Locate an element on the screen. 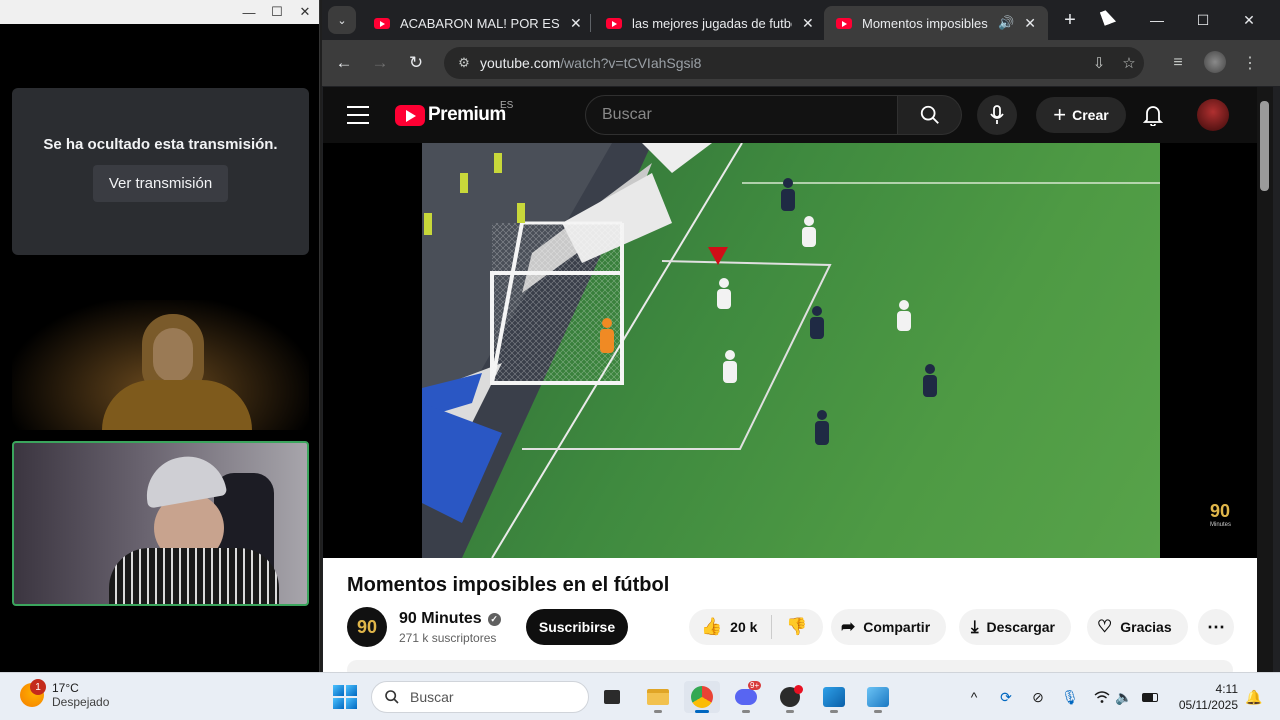 Image resolution: width=1280 pixels, height=720 pixels. thumbs-up-icon: 👍 is located at coordinates (712, 626).